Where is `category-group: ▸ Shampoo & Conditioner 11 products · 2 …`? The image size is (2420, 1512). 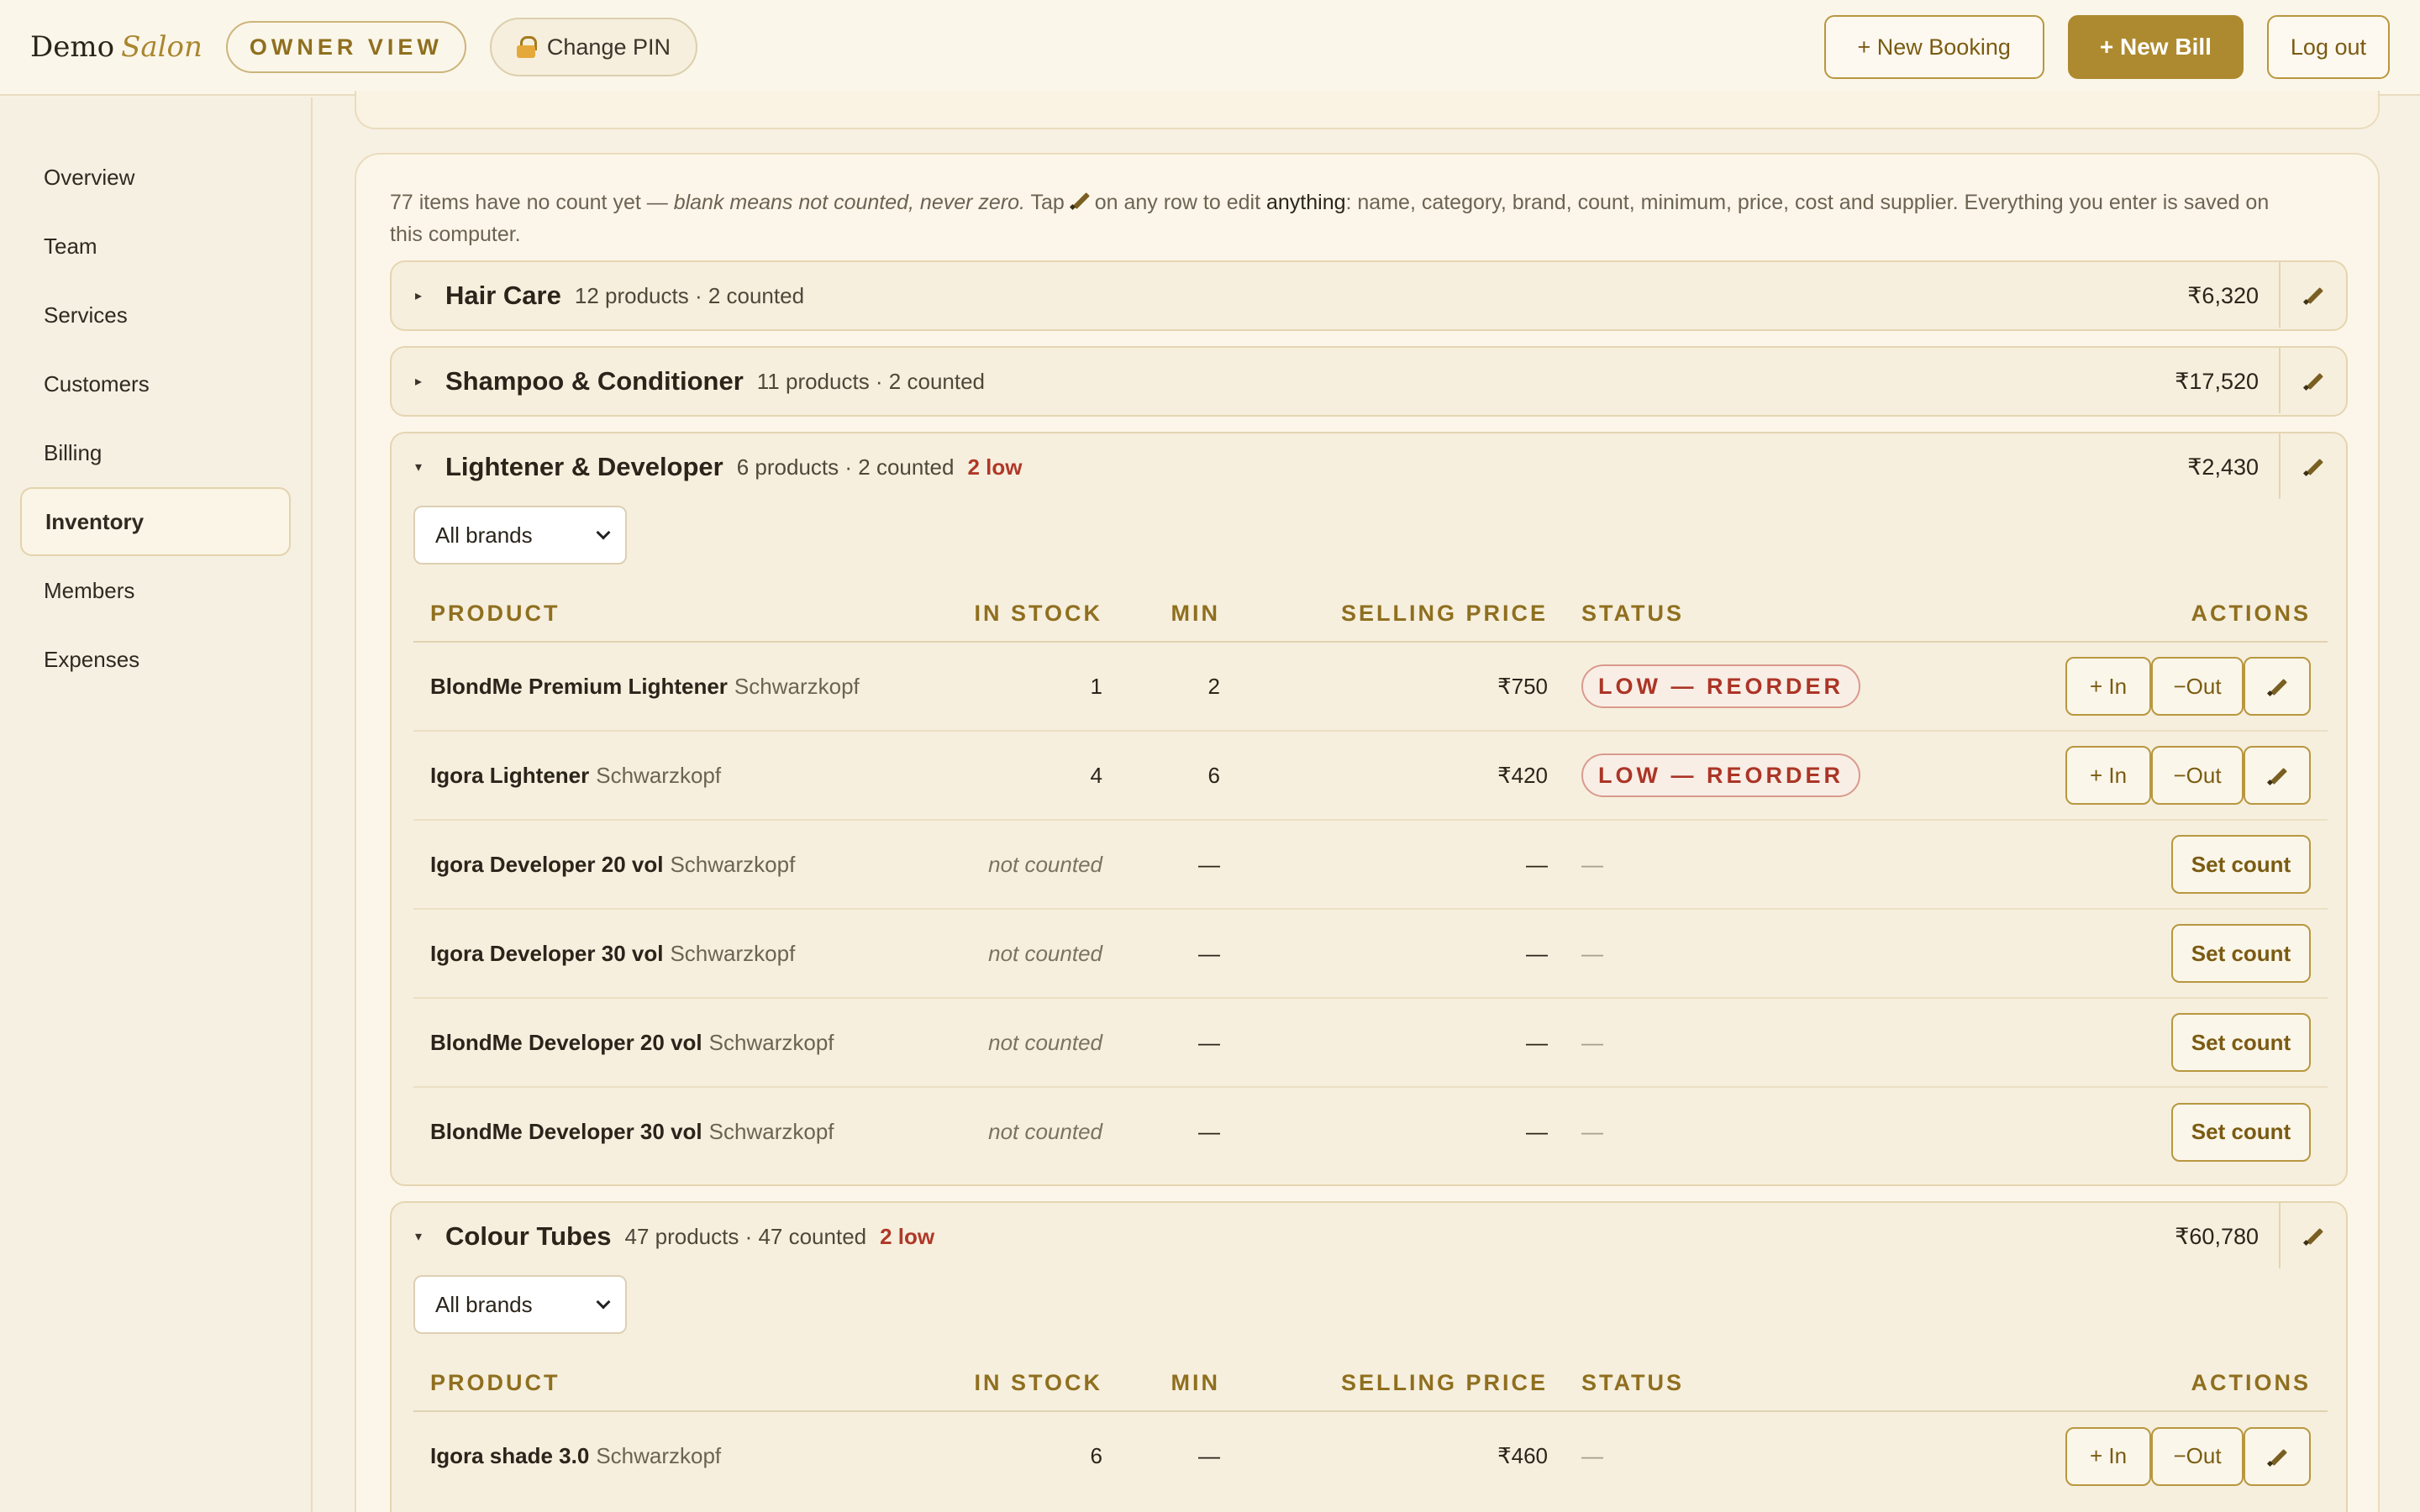
category-group: ▸ Shampoo & Conditioner 11 products · 2 … is located at coordinates (1369, 381).